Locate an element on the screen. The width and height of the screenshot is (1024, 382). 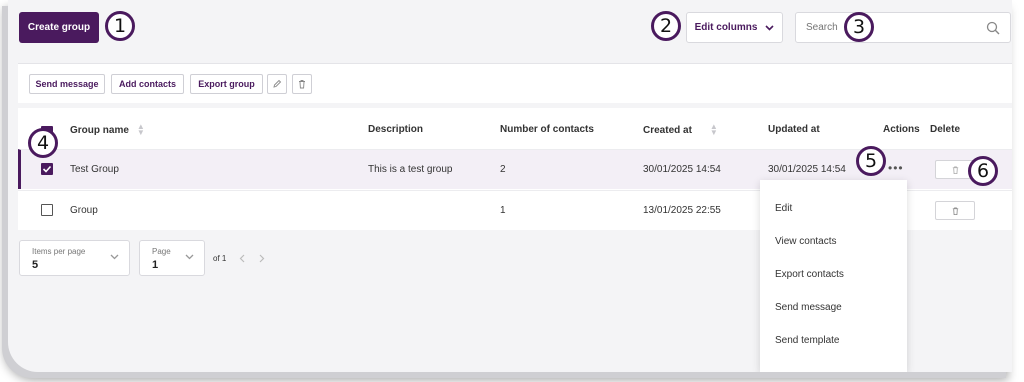
column-header-actions: Actions is located at coordinates (901, 129).